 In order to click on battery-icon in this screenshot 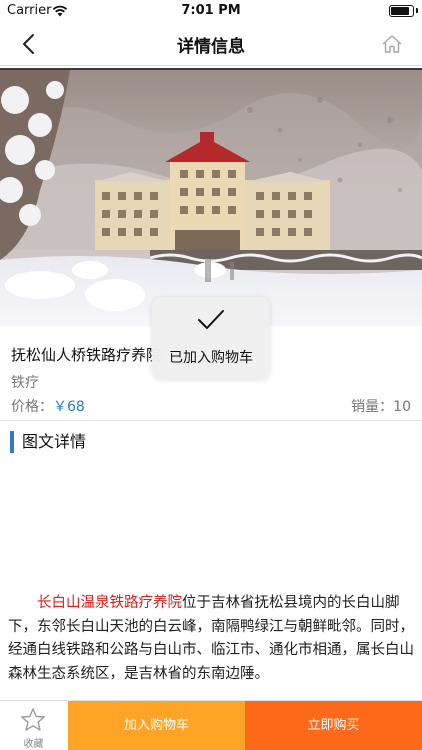, I will do `click(401, 11)`.